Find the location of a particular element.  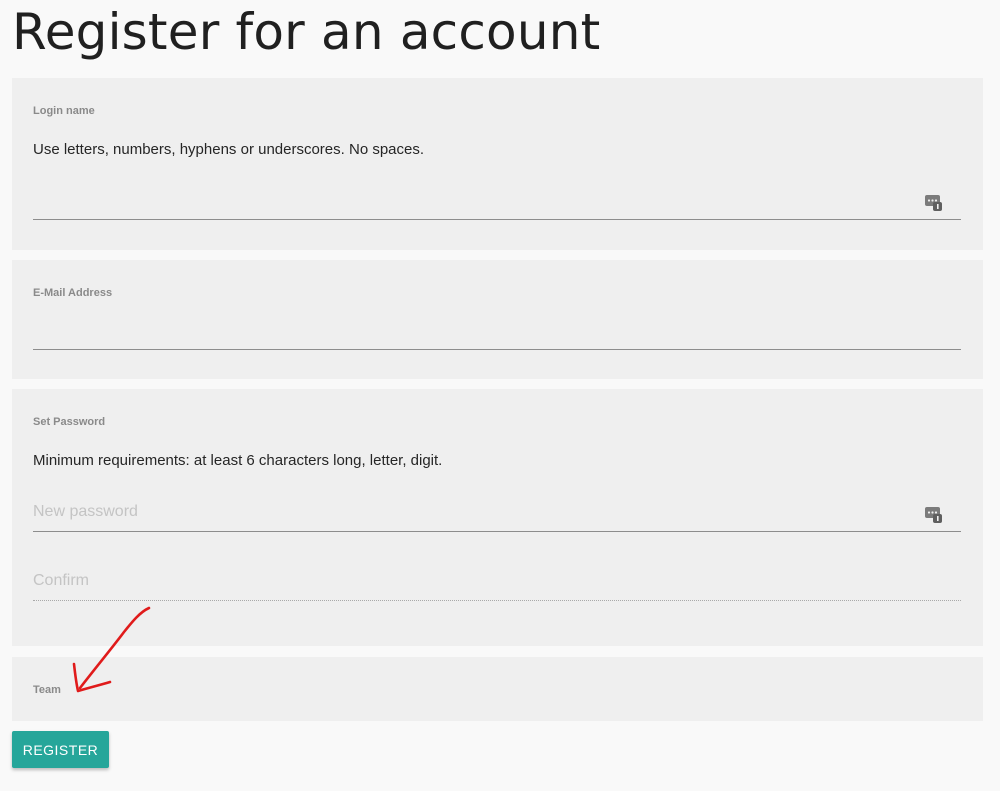

new-password-input is located at coordinates (497, 516).